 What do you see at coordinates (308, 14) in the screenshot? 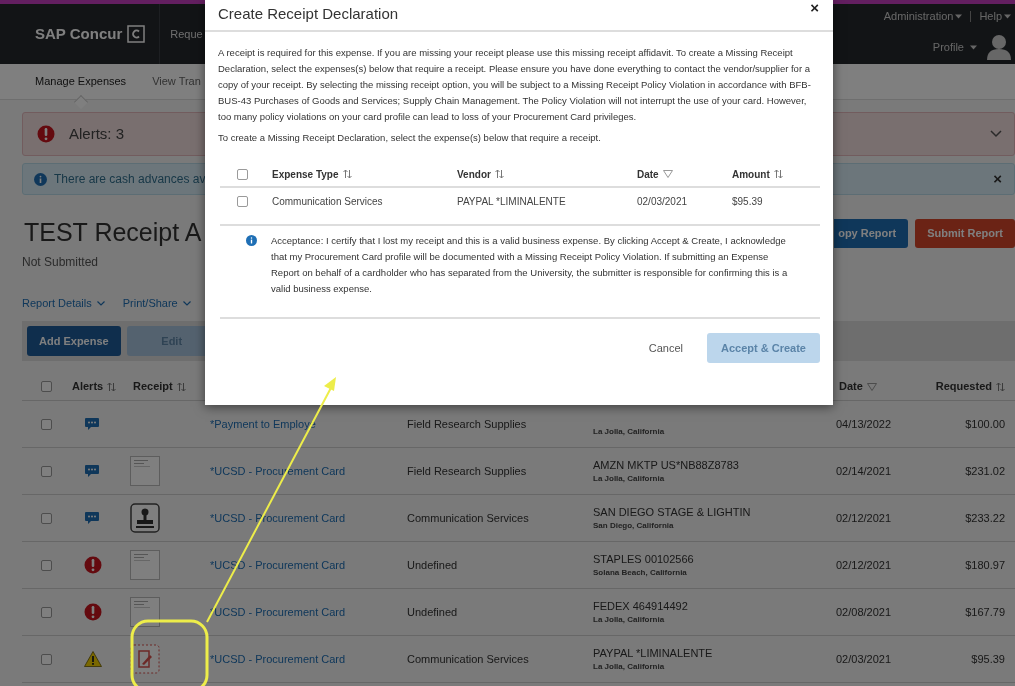
I see `dialog-title: Create Receipt Declaration` at bounding box center [308, 14].